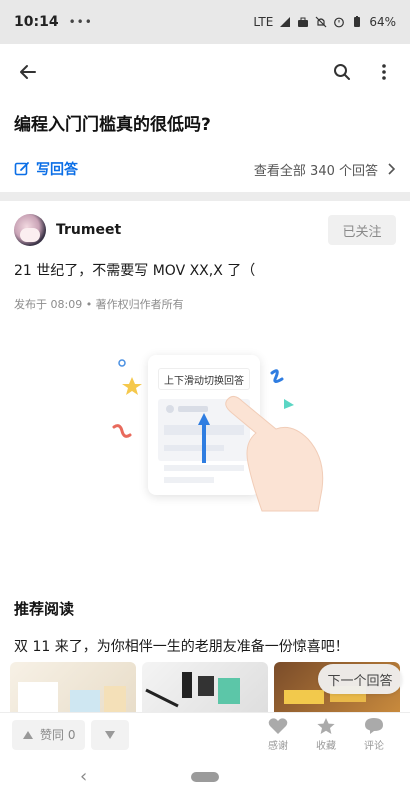 The image size is (410, 800). I want to click on top-bar, so click(205, 72).